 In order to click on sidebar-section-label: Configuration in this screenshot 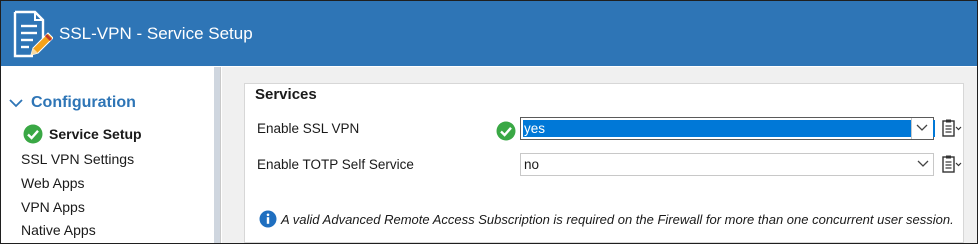, I will do `click(83, 102)`.